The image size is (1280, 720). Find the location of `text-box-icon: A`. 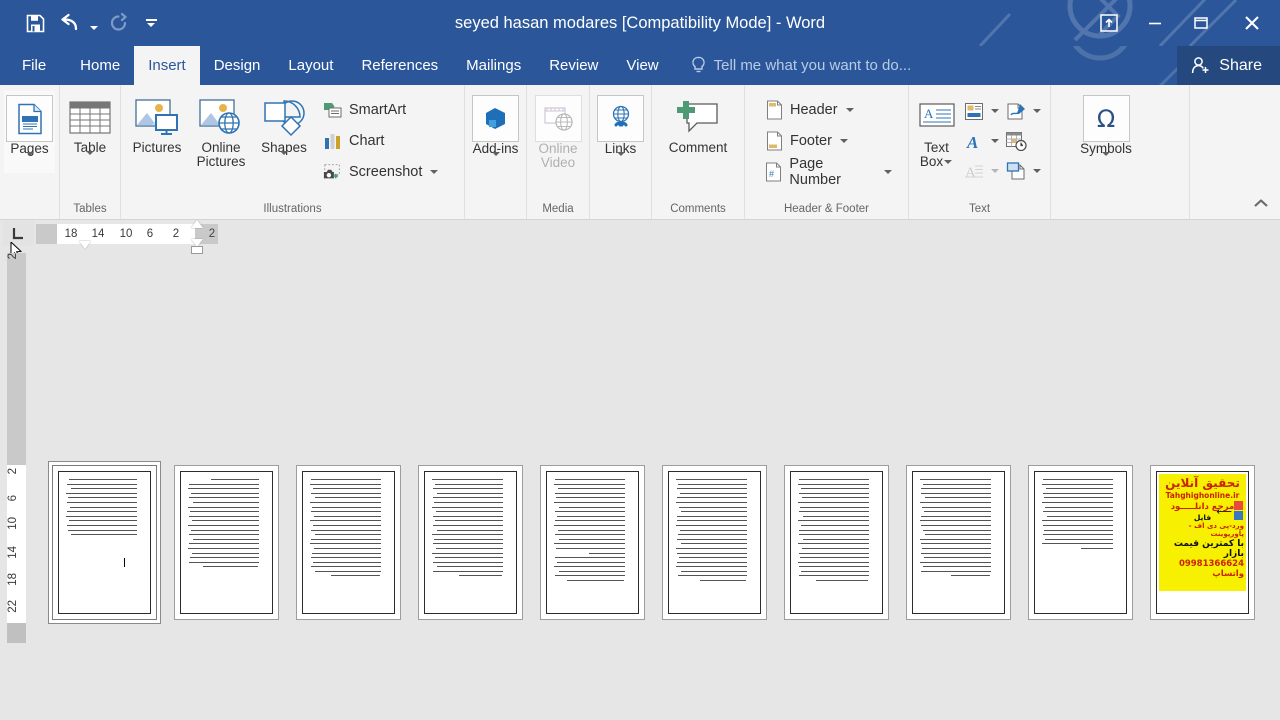

text-box-icon: A is located at coordinates (937, 118).